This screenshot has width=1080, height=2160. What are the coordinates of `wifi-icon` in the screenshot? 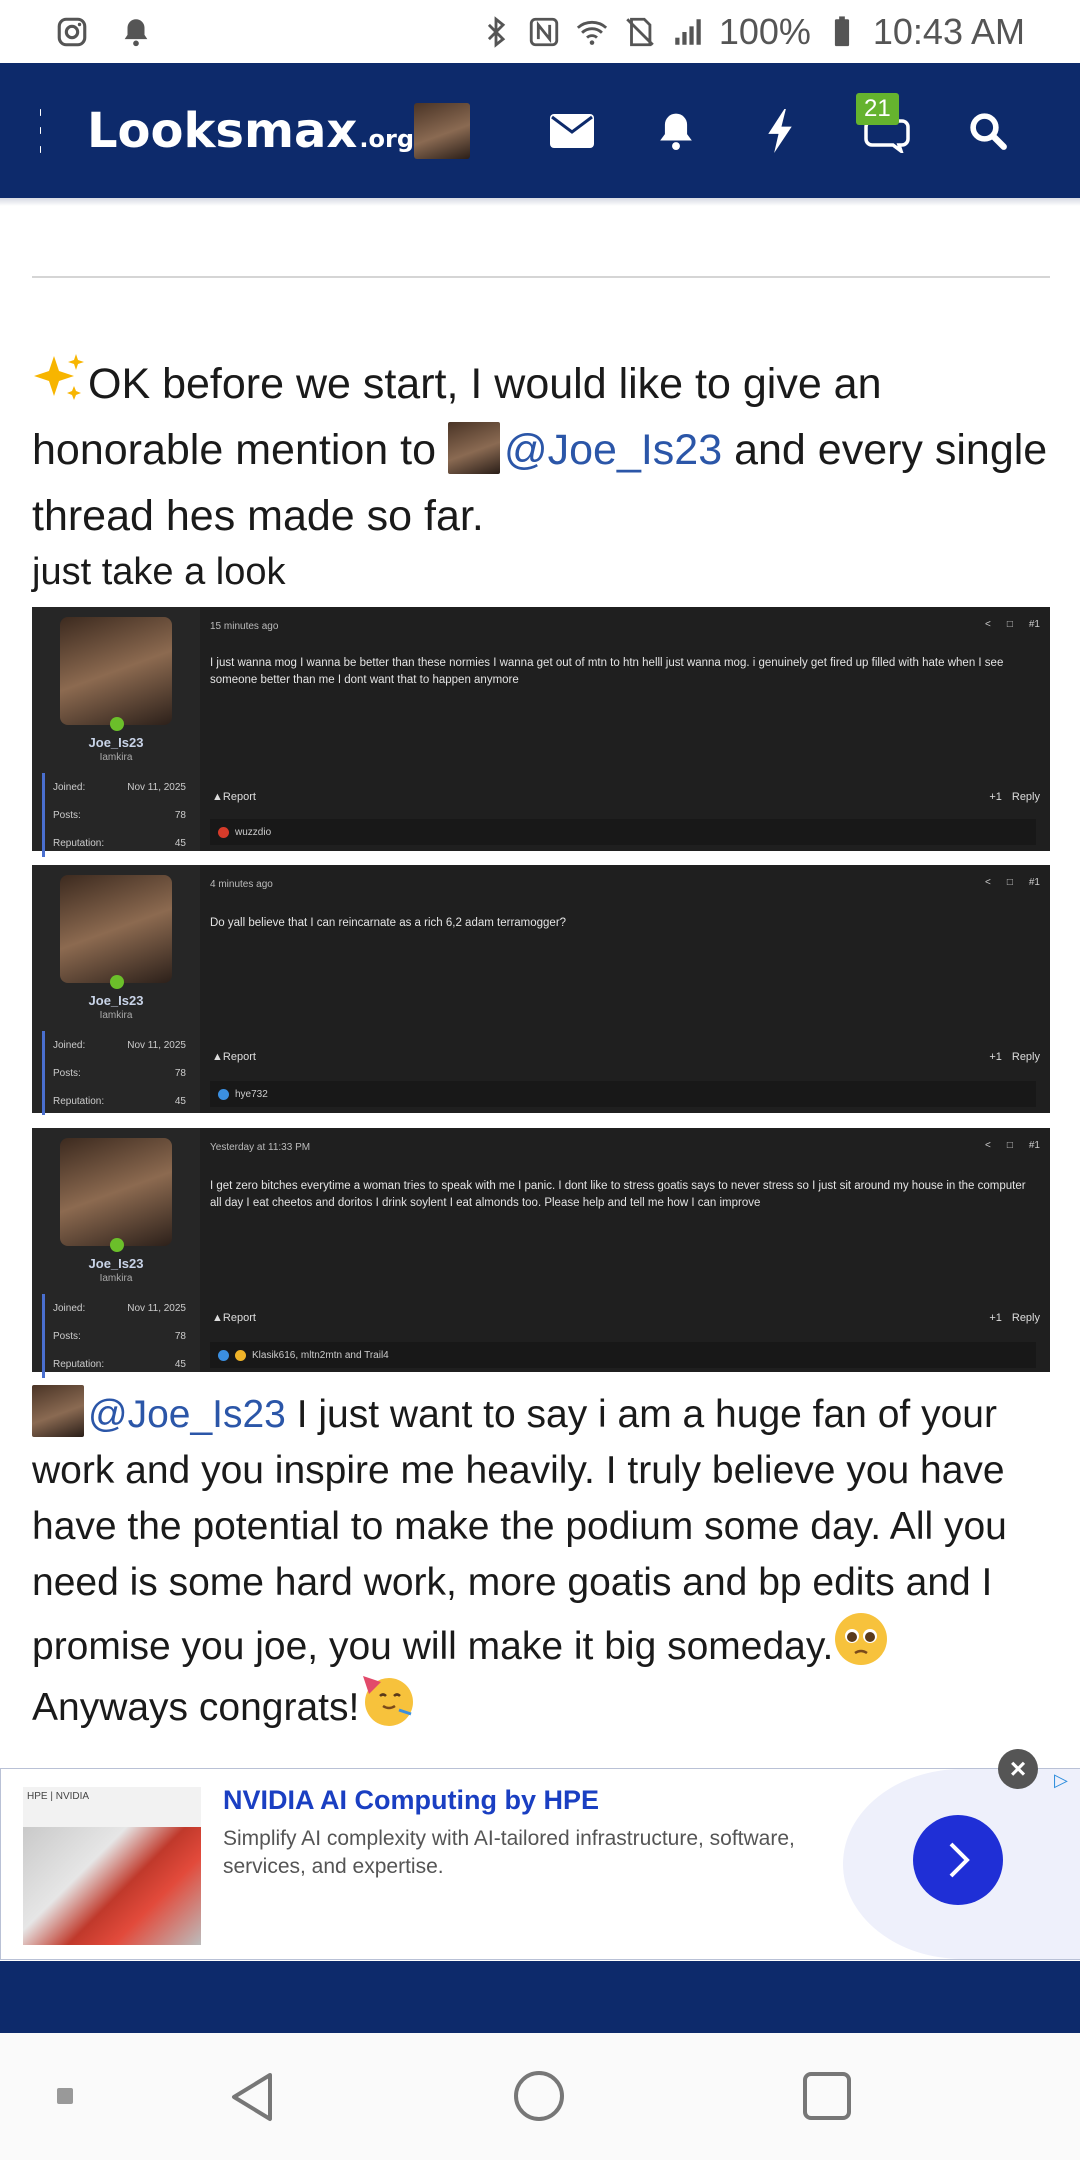 It's located at (591, 32).